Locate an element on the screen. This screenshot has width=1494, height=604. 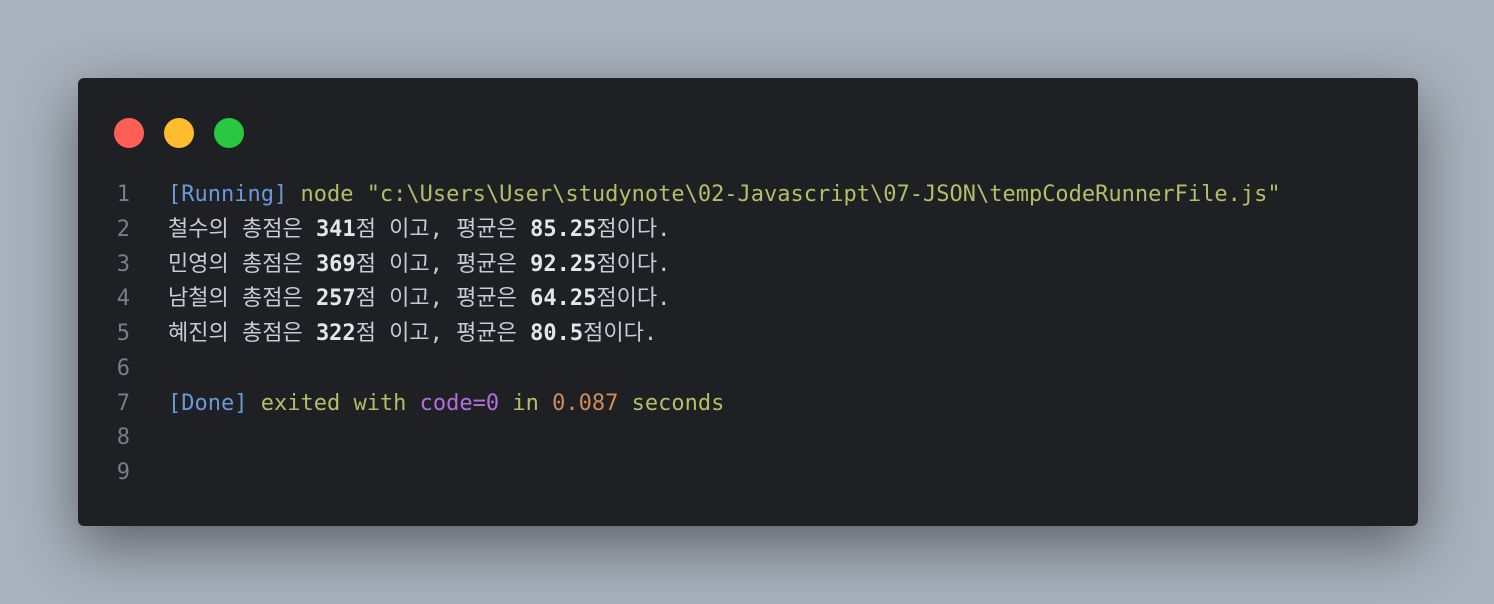
total-score: 322 is located at coordinates (335, 333).